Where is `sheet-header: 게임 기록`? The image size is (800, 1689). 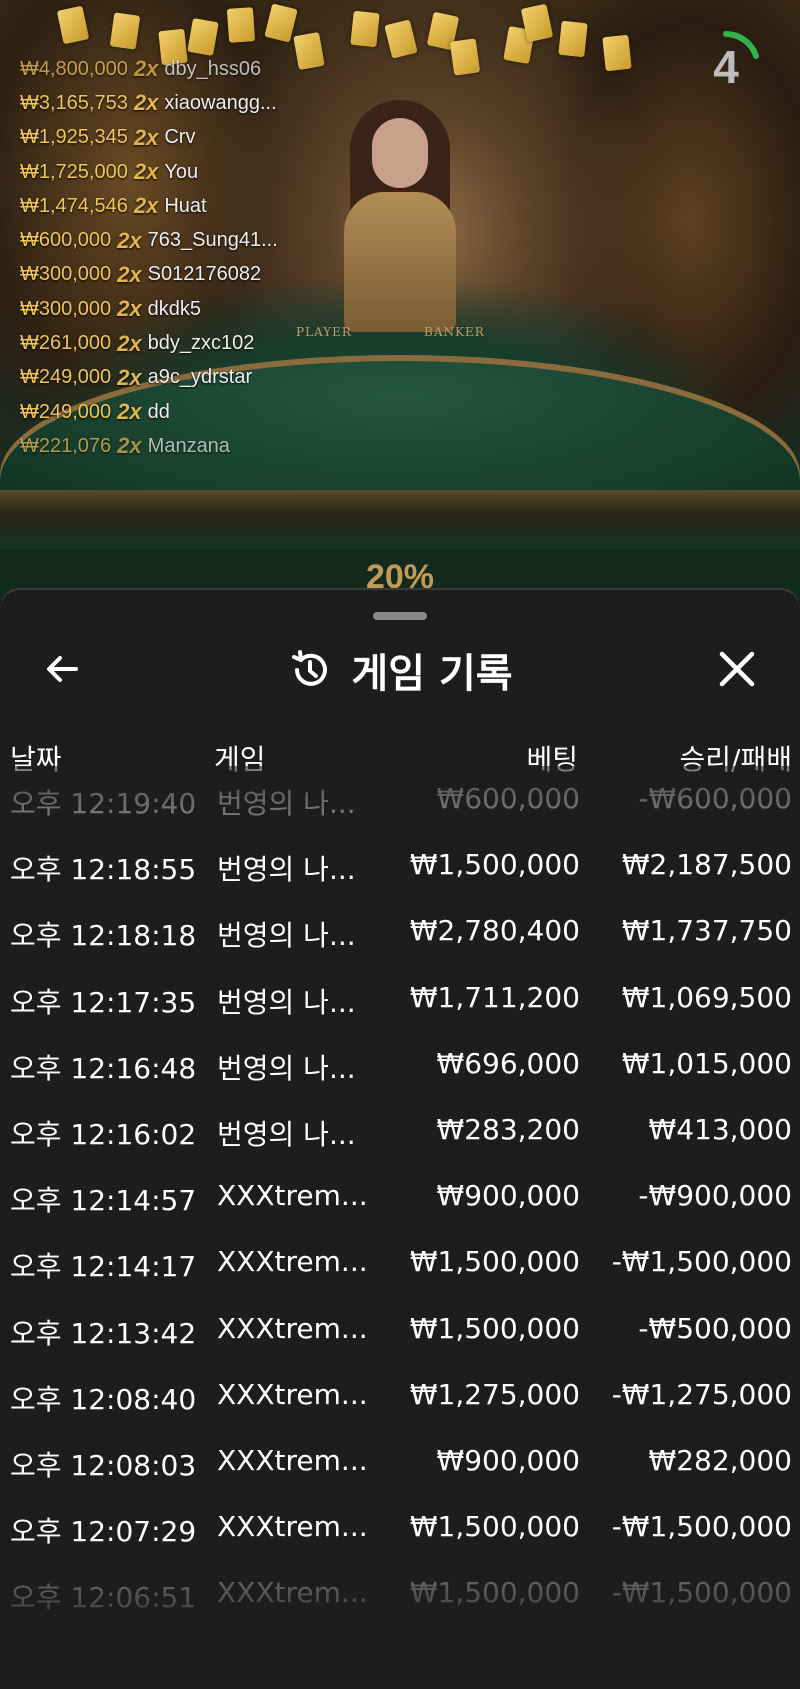
sheet-header: 게임 기록 is located at coordinates (400, 670).